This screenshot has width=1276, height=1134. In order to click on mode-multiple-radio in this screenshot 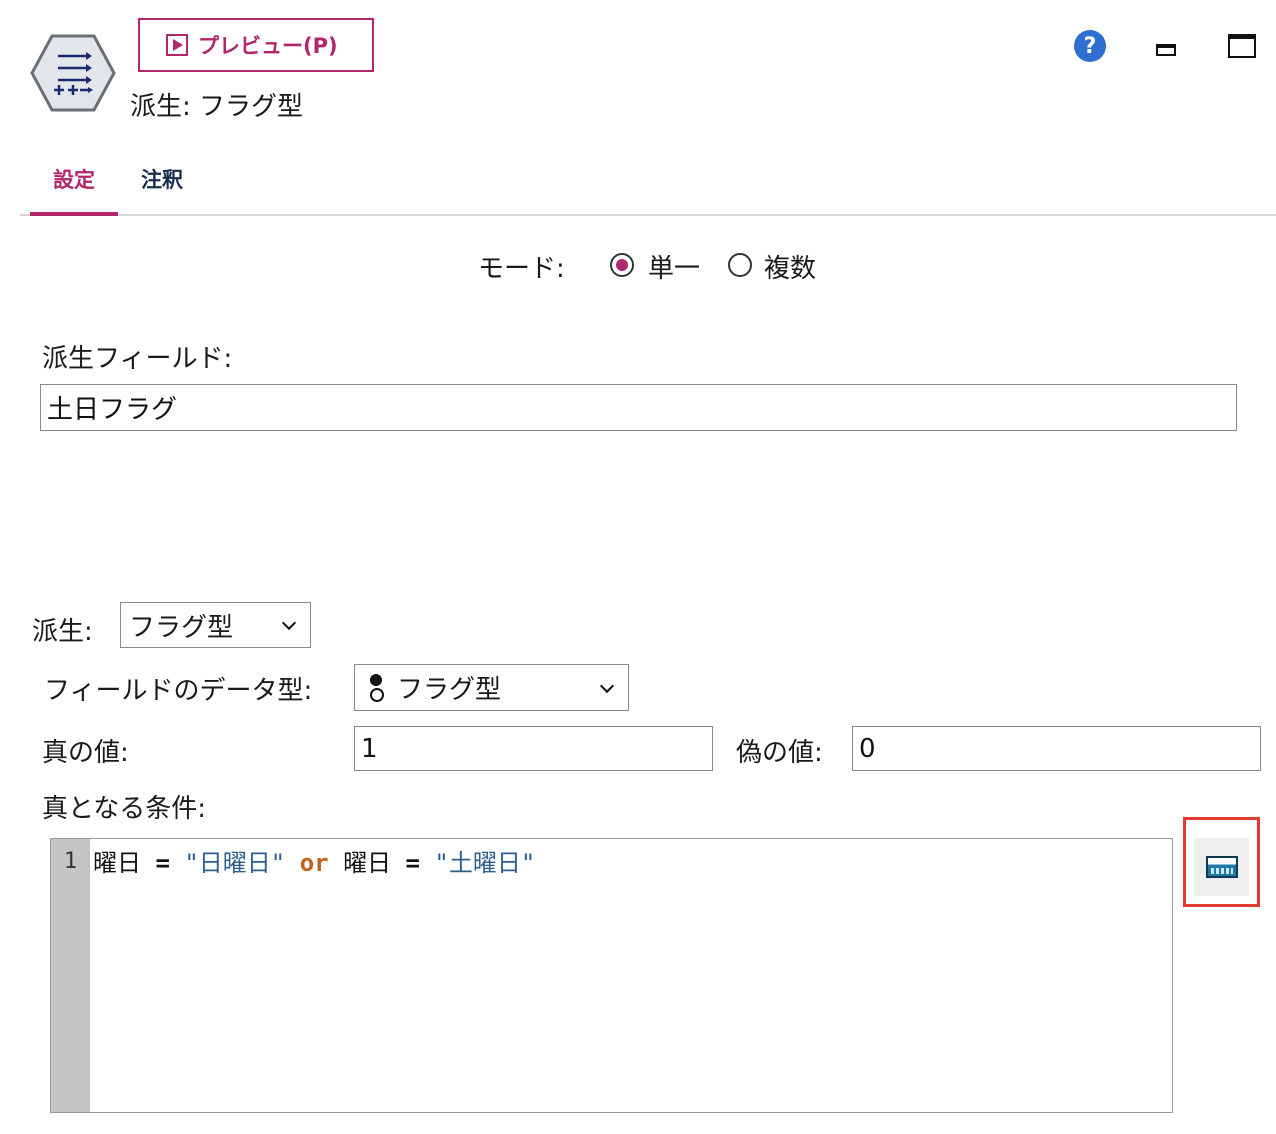, I will do `click(740, 265)`.